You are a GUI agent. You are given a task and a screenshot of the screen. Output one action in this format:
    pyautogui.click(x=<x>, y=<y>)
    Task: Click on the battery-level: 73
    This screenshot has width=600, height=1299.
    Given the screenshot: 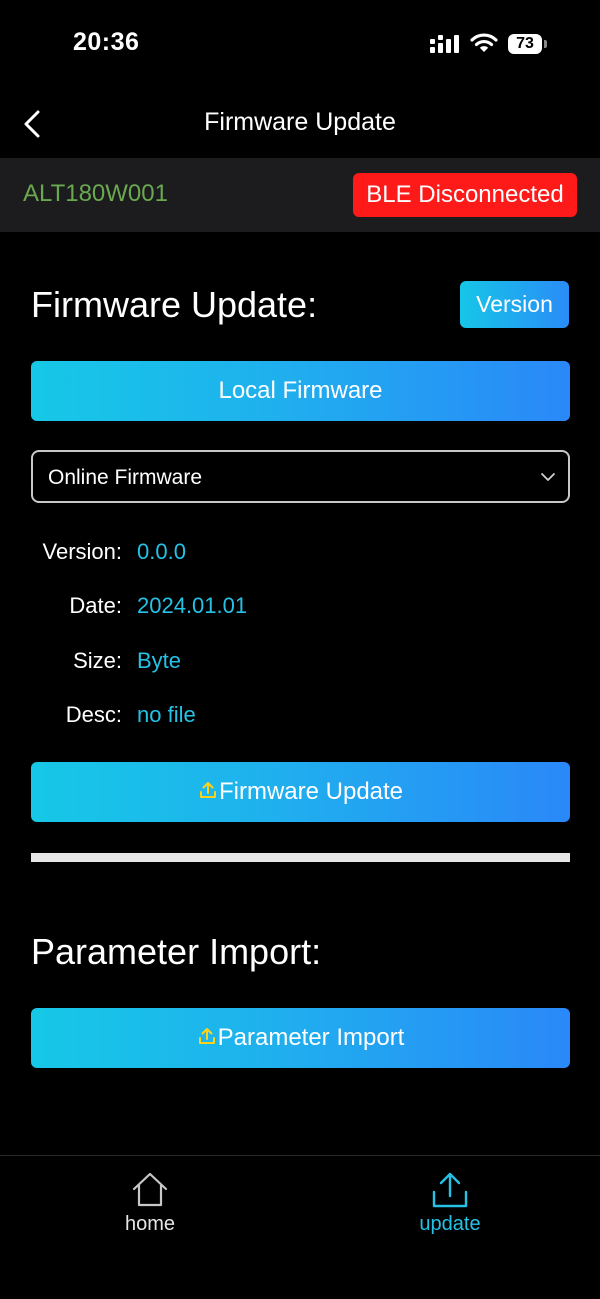 What is the action you would take?
    pyautogui.click(x=525, y=43)
    